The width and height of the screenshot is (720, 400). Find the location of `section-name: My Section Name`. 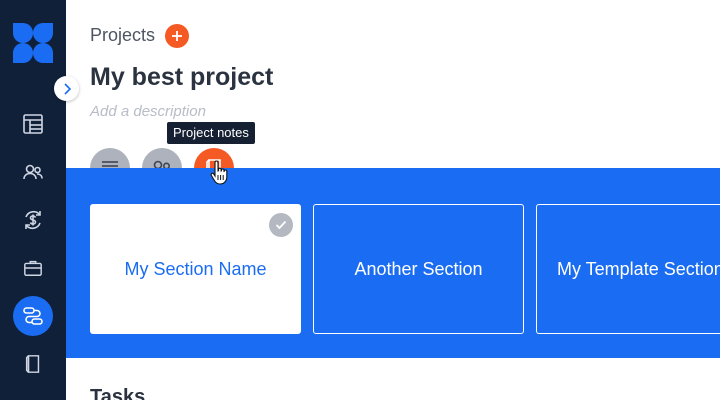

section-name: My Section Name is located at coordinates (195, 268).